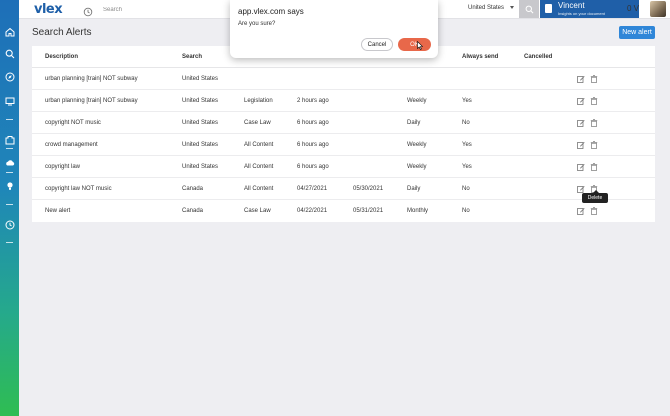 The width and height of the screenshot is (670, 416). Describe the element at coordinates (9, 208) in the screenshot. I see `side-rail` at that location.